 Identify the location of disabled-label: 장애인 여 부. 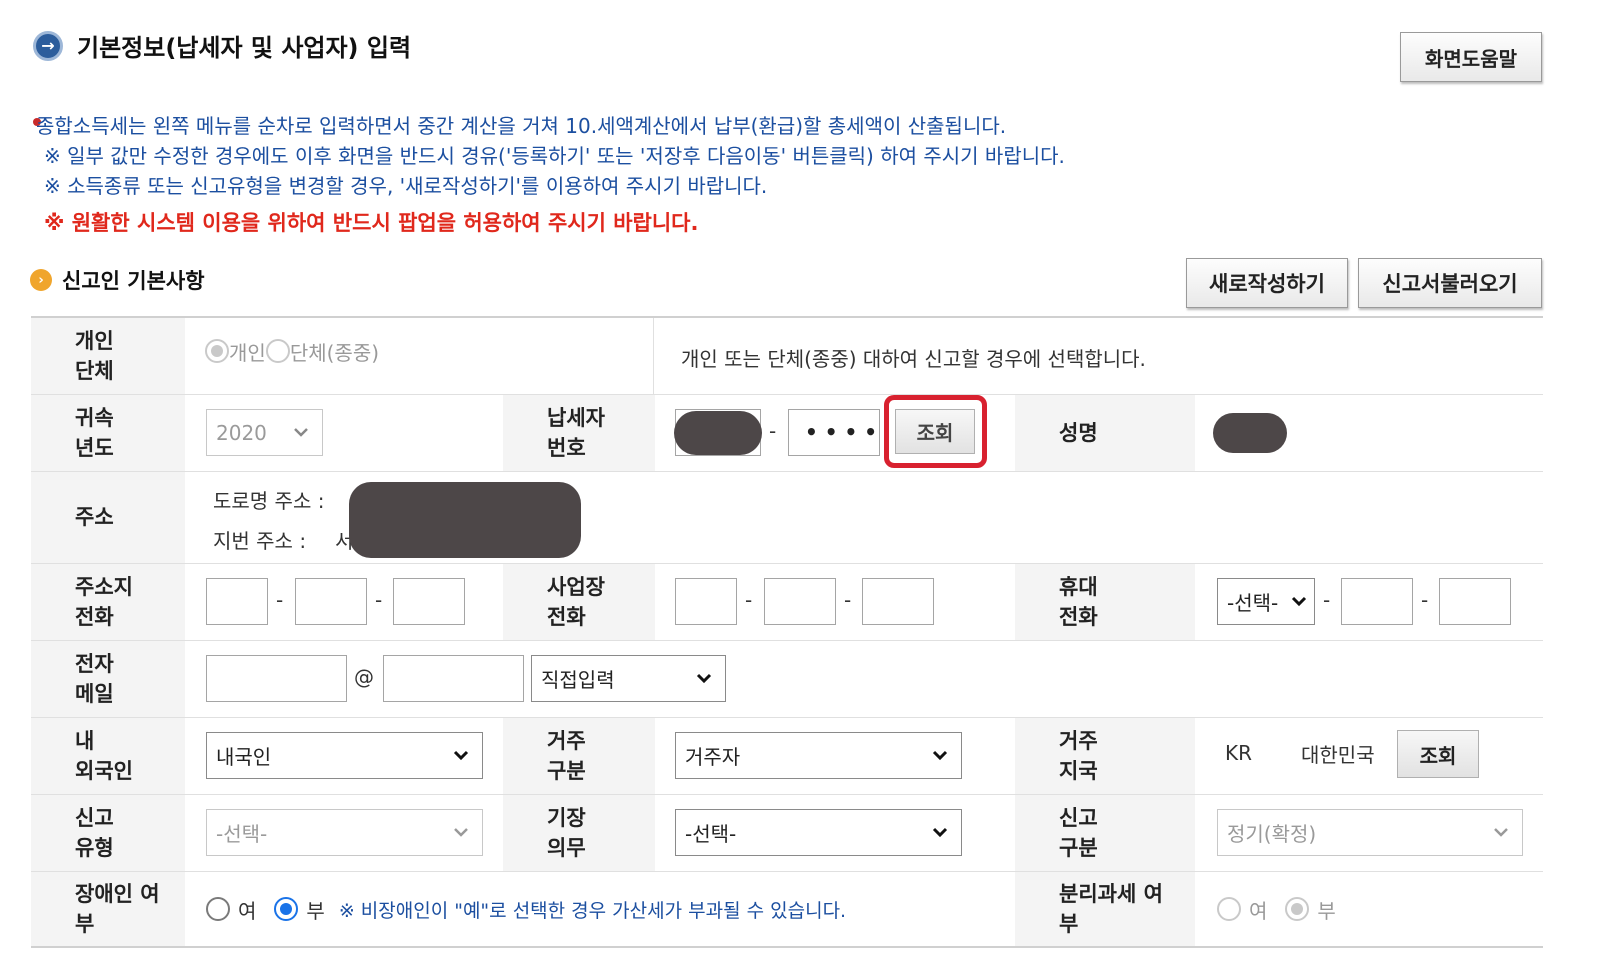
(108, 909).